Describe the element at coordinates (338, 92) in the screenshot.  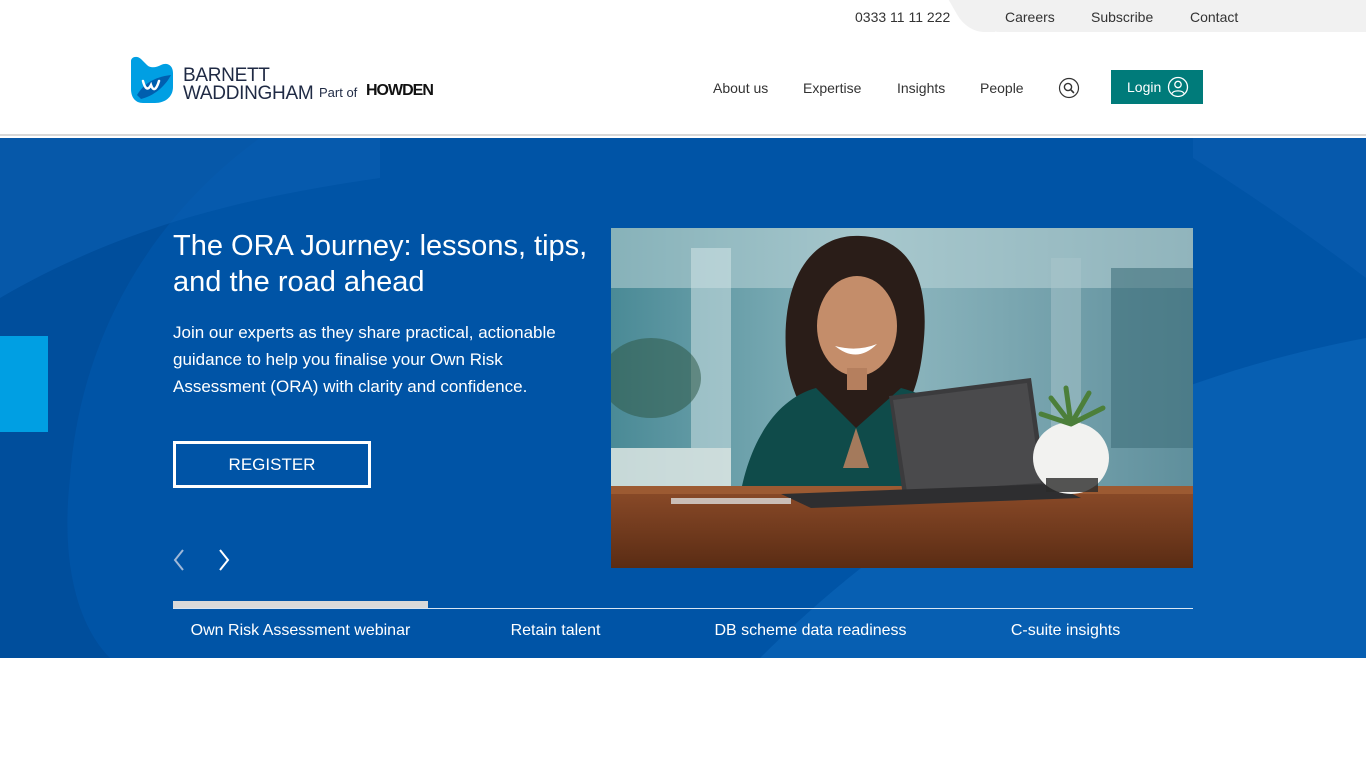
I see `part-of-label: Part of` at that location.